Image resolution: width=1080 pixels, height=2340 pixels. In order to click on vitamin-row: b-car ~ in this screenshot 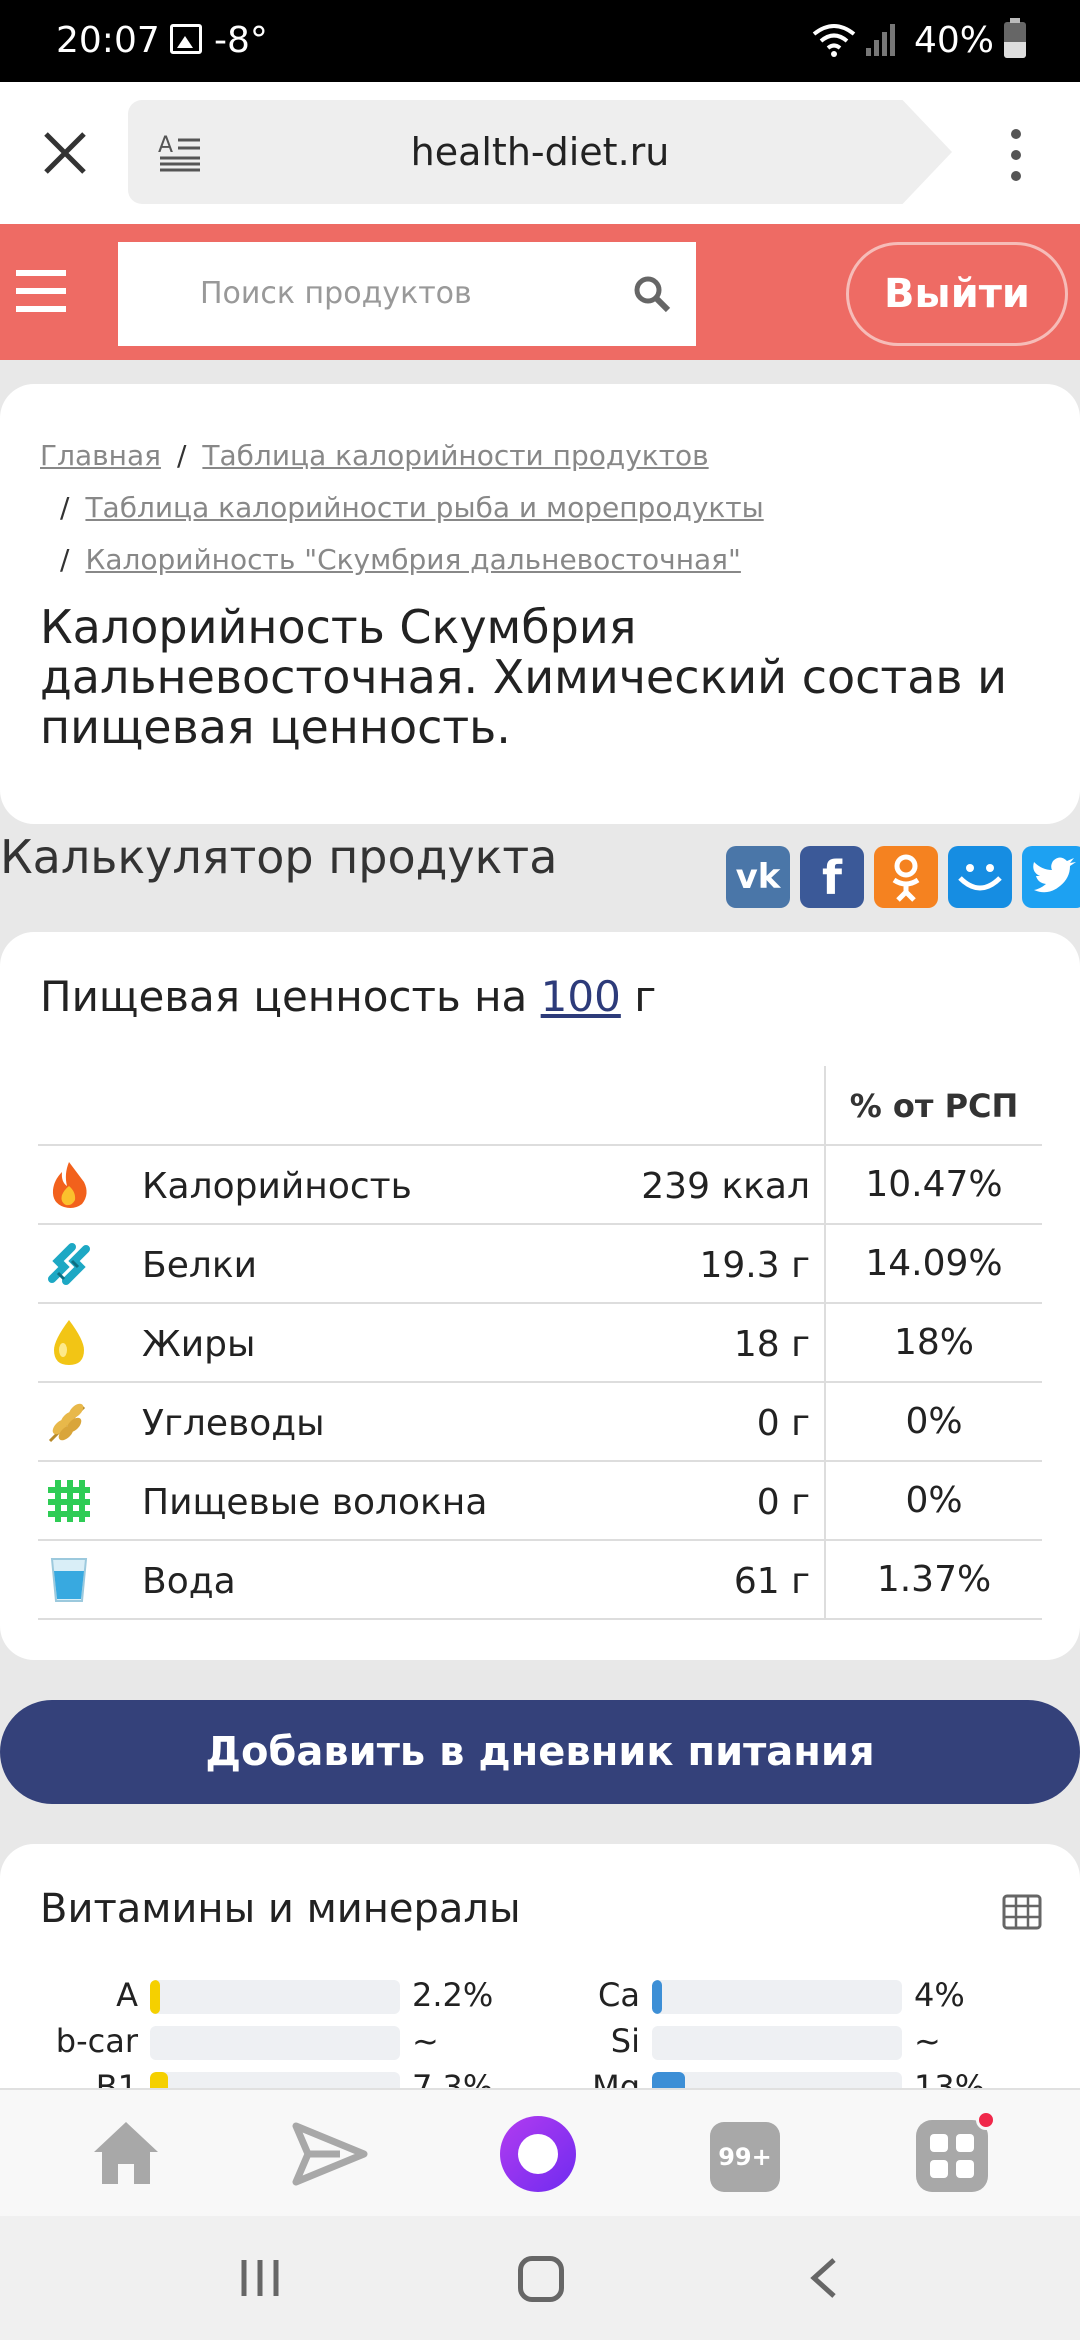, I will do `click(260, 2042)`.